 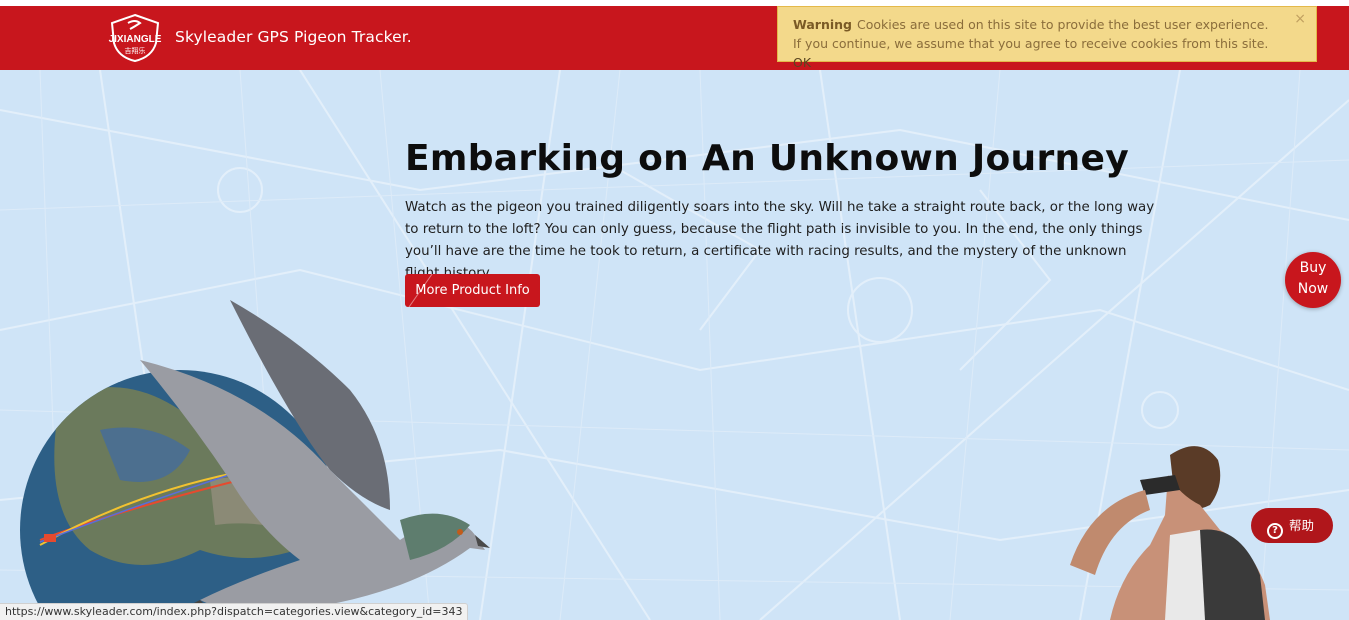 What do you see at coordinates (1170, 533) in the screenshot?
I see `hiker-with-binoculars-image` at bounding box center [1170, 533].